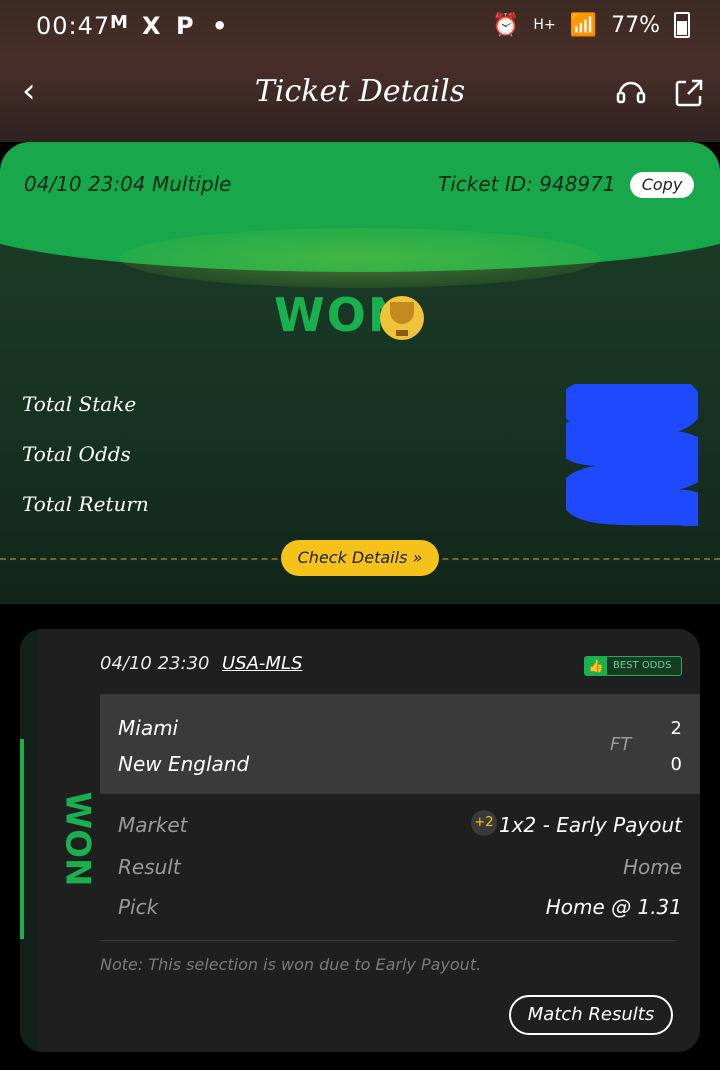  What do you see at coordinates (76, 454) in the screenshot?
I see `total-odds-label: Total Odds` at bounding box center [76, 454].